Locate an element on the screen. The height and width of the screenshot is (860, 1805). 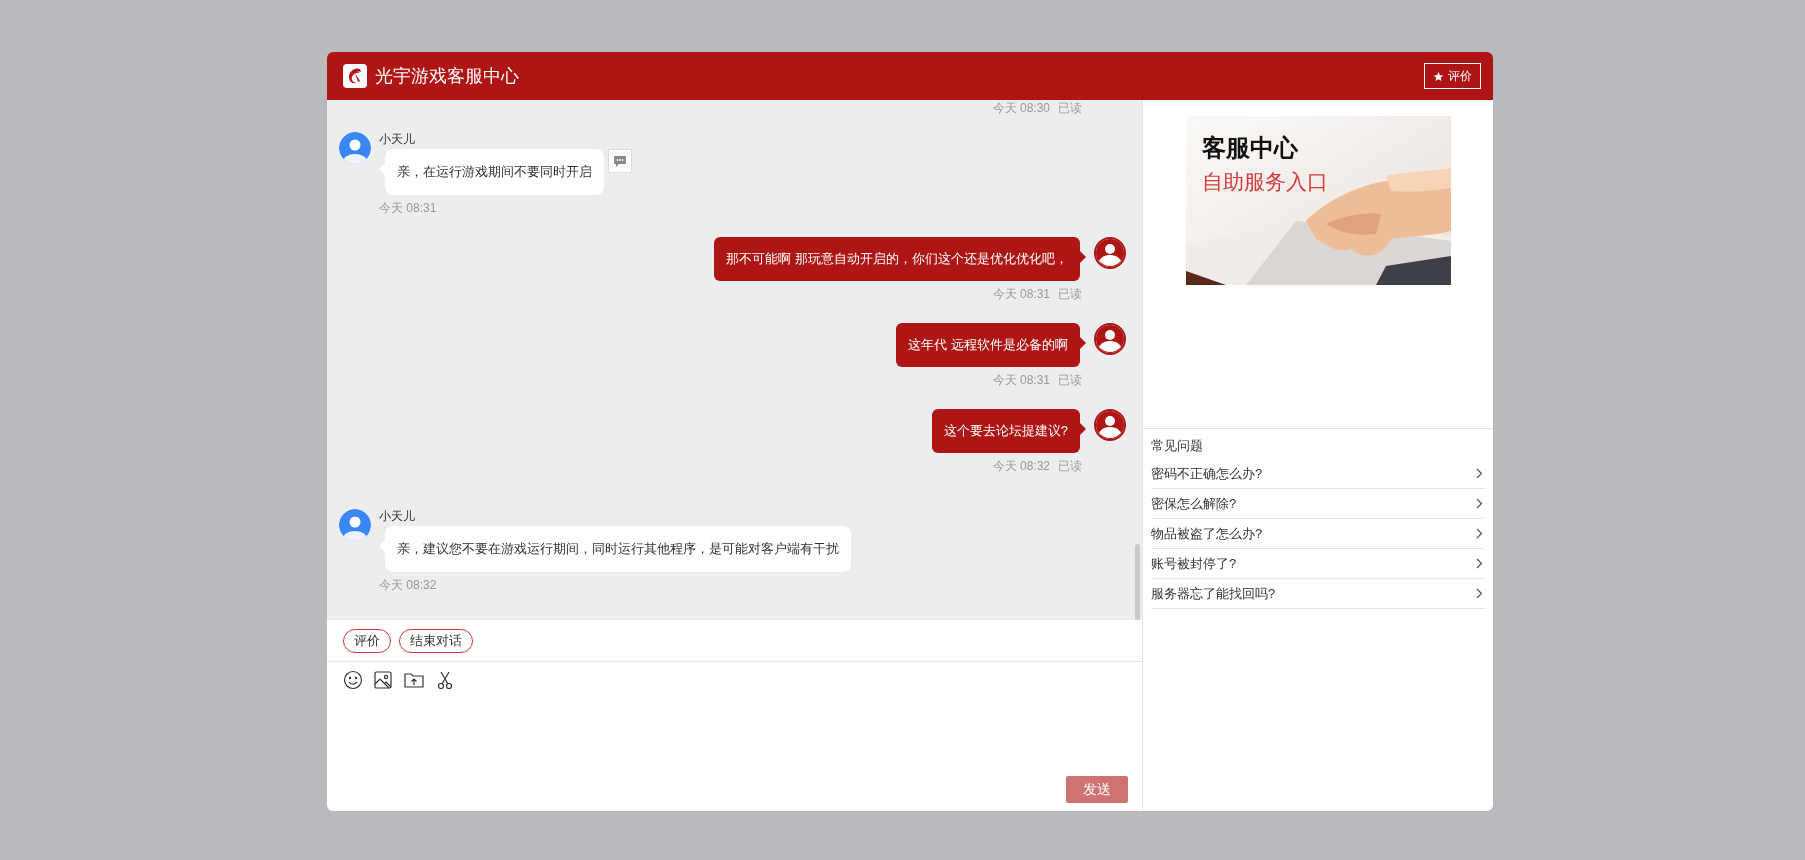
window-title: 光宇游戏客服中心 is located at coordinates (447, 76).